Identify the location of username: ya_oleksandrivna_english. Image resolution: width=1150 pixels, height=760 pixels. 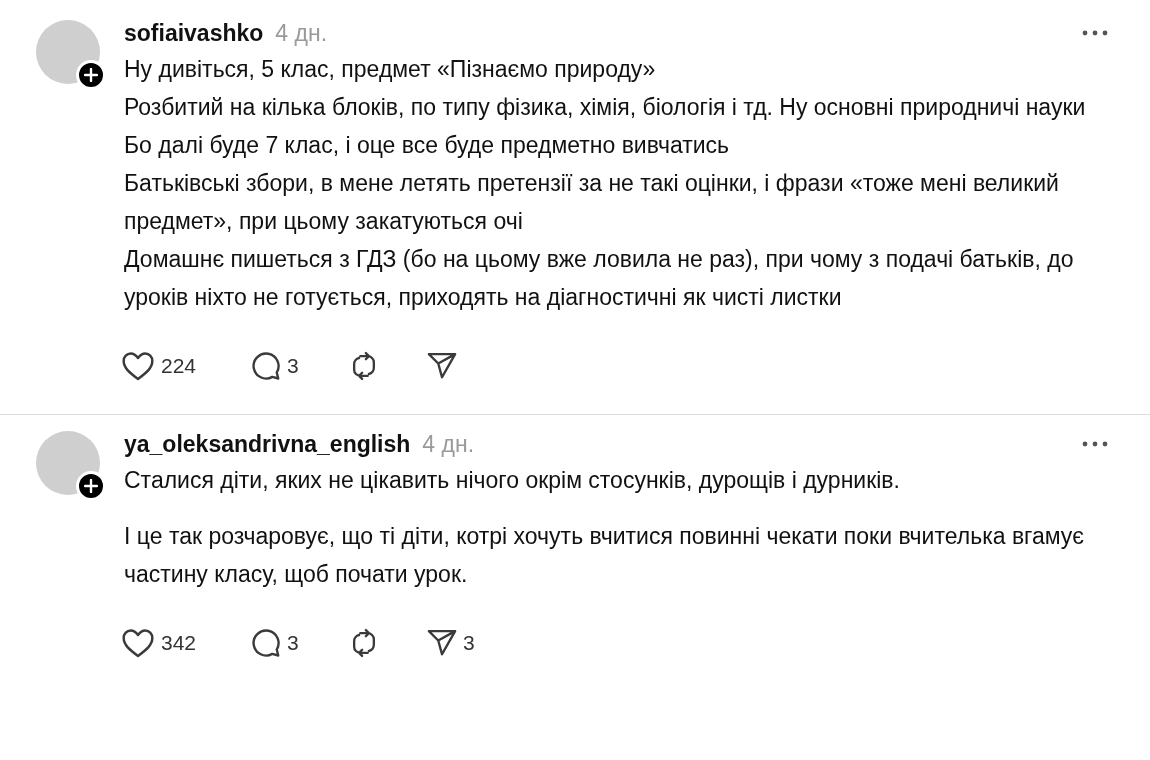
(267, 444).